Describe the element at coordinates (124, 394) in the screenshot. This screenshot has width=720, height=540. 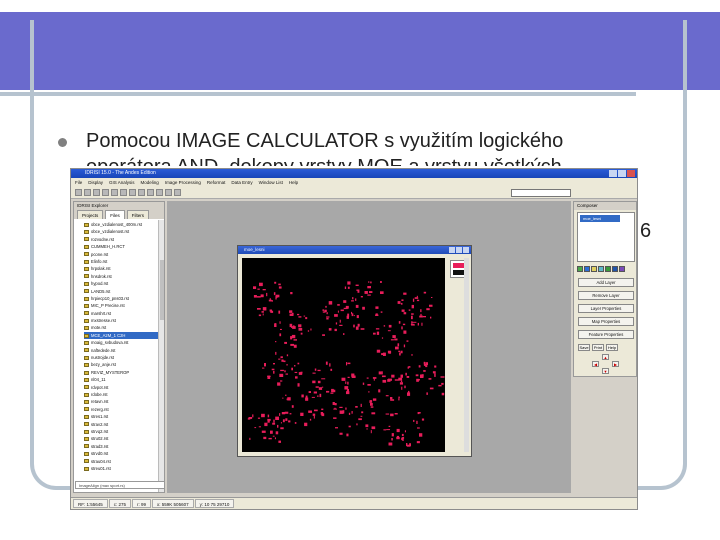
I see `file-list-item: rdobe.rst` at that location.